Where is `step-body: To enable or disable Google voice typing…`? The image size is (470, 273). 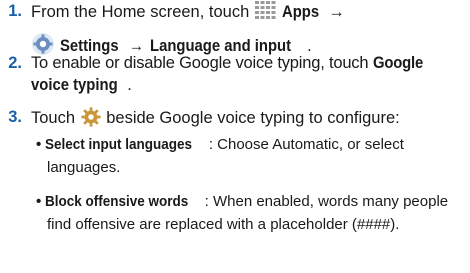 step-body: To enable or disable Google voice typing… is located at coordinates (246, 74).